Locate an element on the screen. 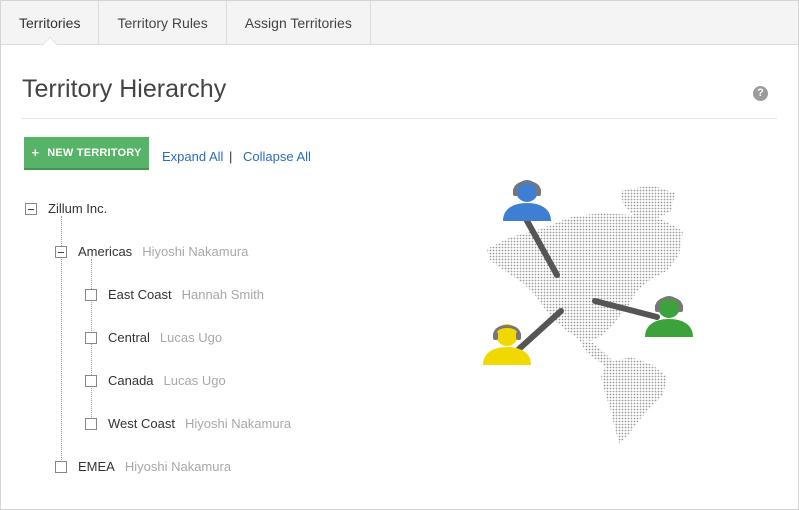 The width and height of the screenshot is (799, 510). page-title: Territory Hierarchy is located at coordinates (124, 89).